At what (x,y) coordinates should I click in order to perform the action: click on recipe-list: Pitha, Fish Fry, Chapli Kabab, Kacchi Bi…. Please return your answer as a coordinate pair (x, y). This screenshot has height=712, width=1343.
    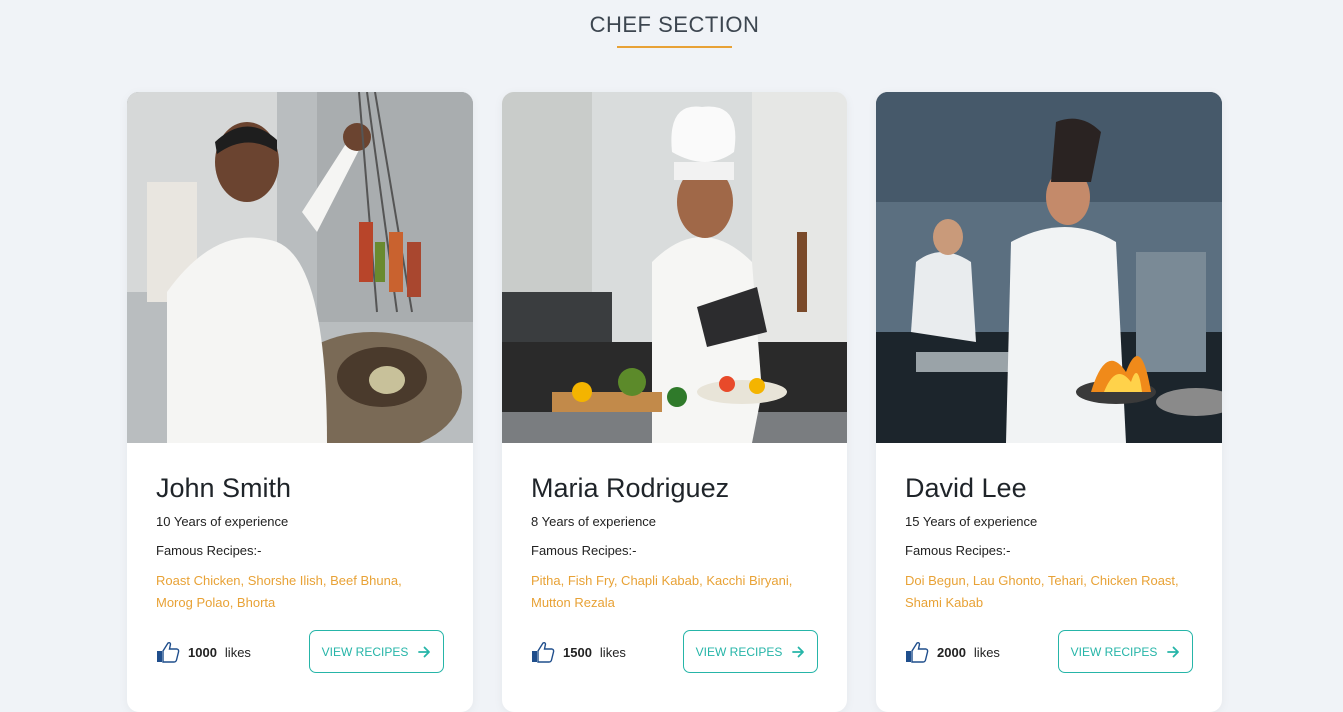
    Looking at the image, I should click on (662, 591).